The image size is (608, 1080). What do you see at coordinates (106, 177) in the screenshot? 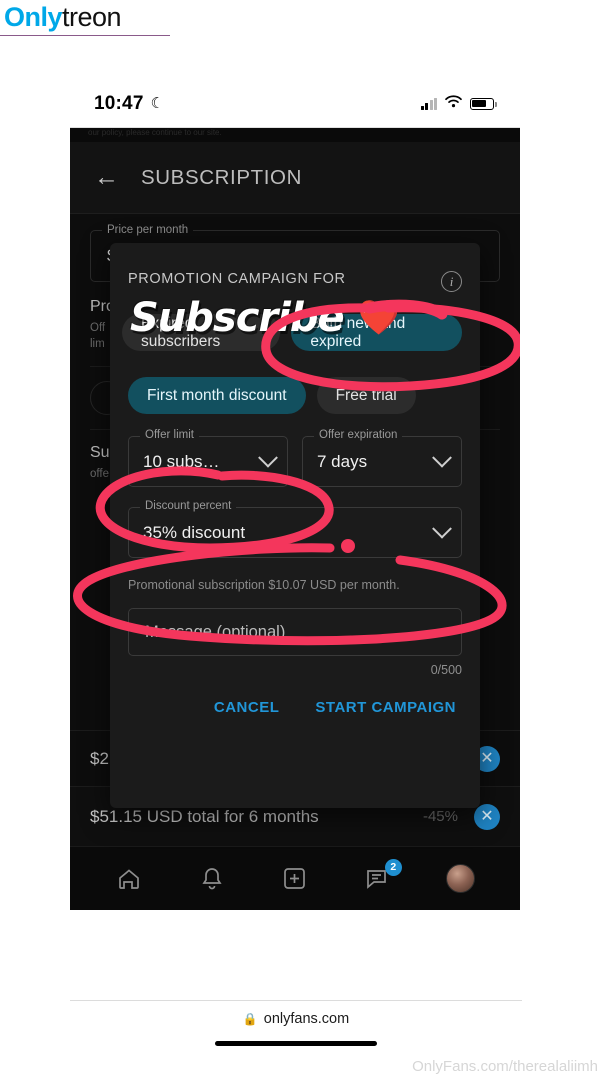
I see `back-arrow-icon: ←` at bounding box center [106, 177].